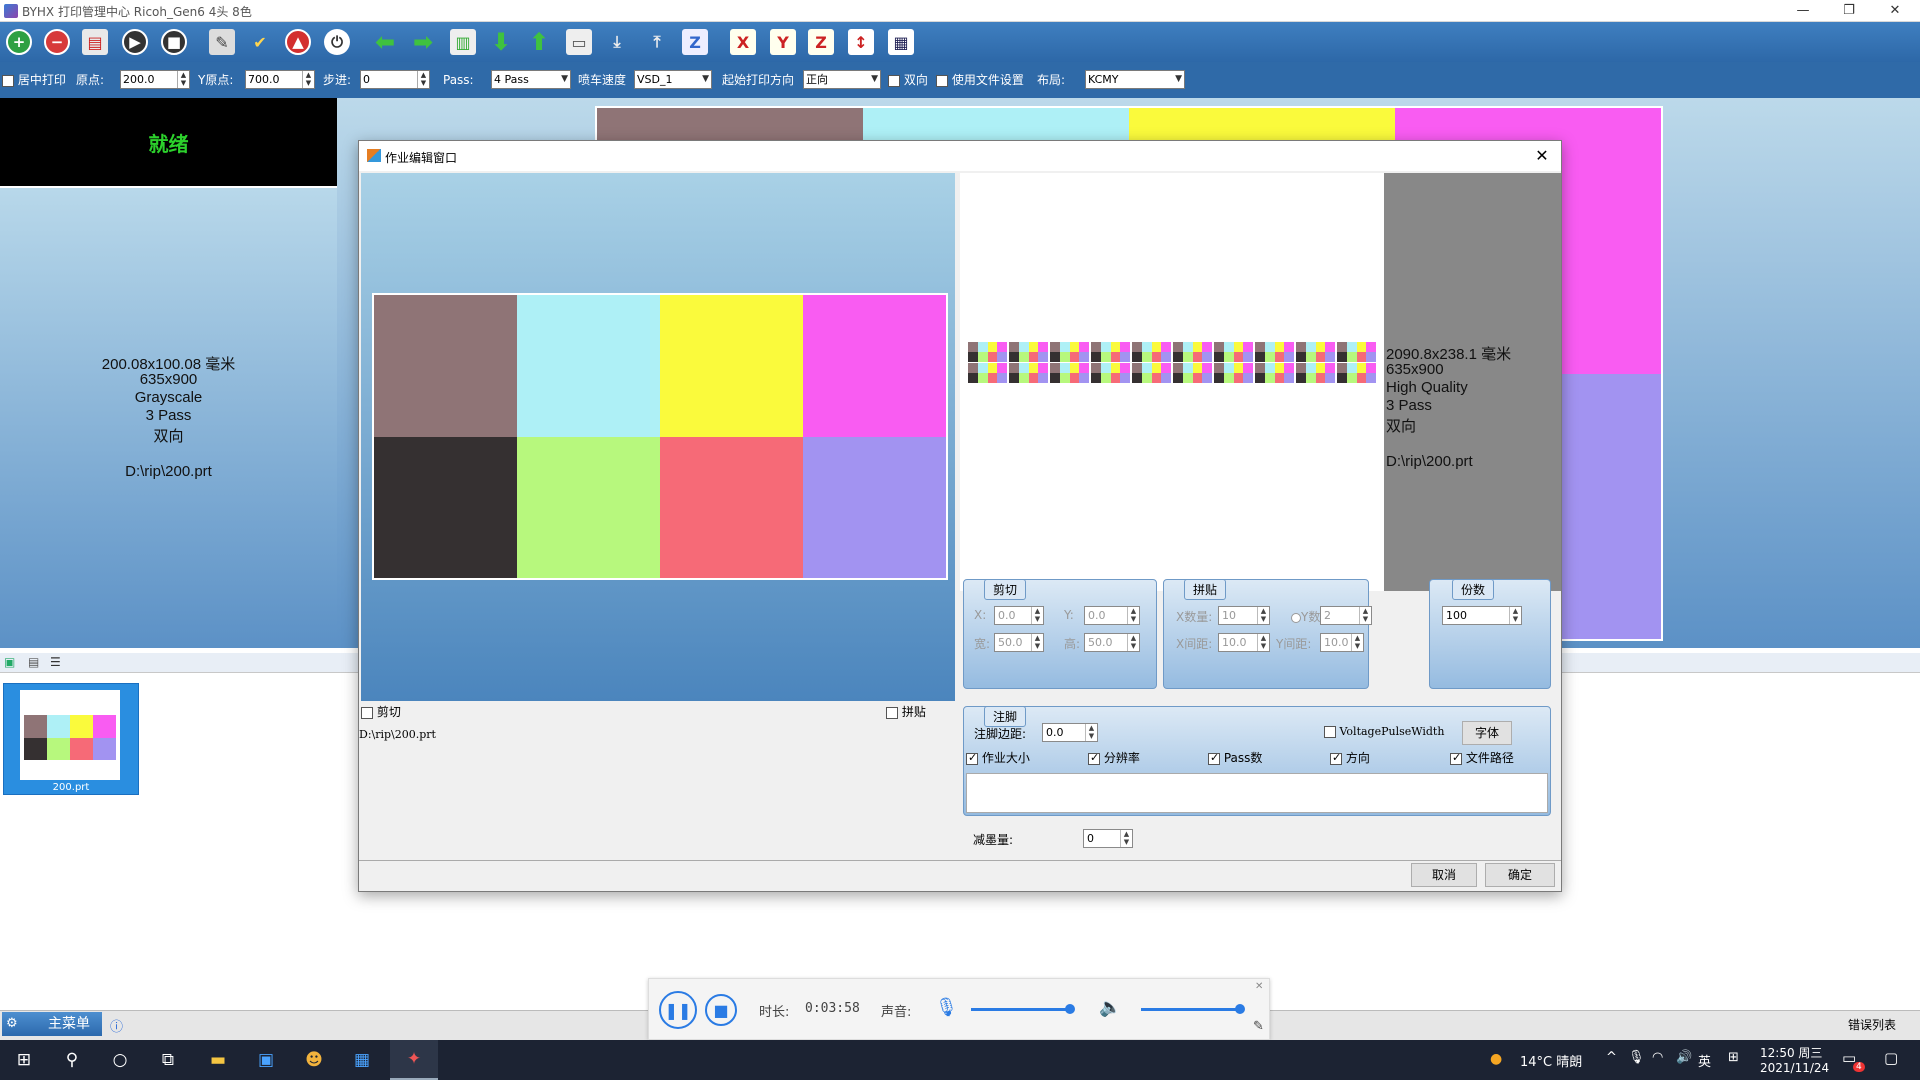  What do you see at coordinates (298, 42) in the screenshot?
I see `abort-icon: ▲` at bounding box center [298, 42].